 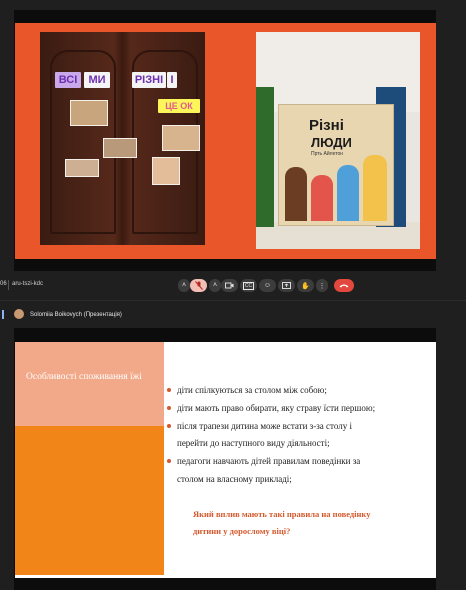 I want to click on raise-hand-button: ✋, so click(x=305, y=285).